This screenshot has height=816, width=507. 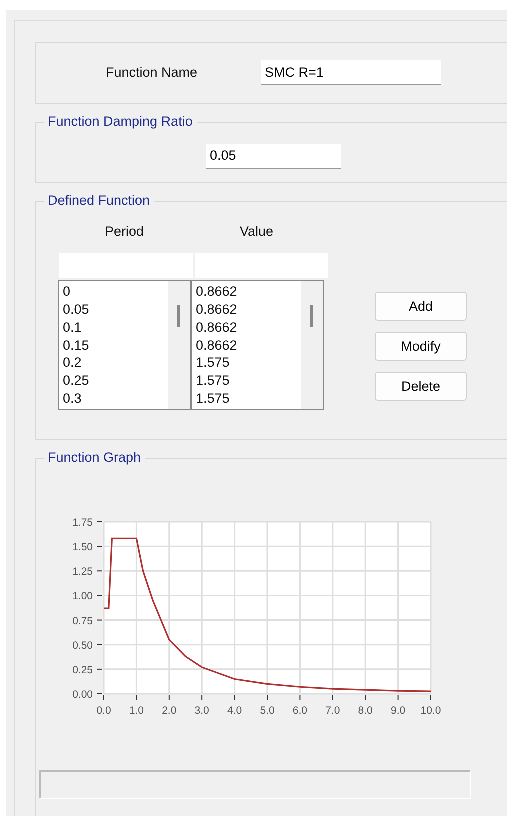 I want to click on list-item: 0.15, so click(x=115, y=345).